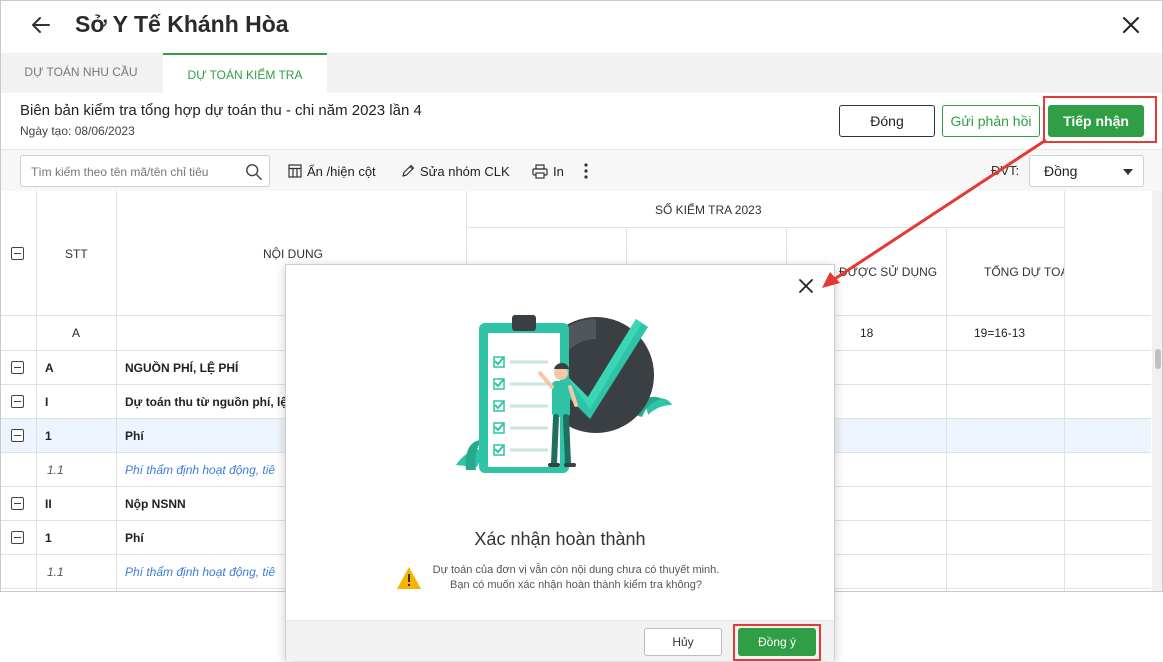 This screenshot has width=1163, height=662. Describe the element at coordinates (1086, 171) in the screenshot. I see `unit-select: Đồng` at that location.